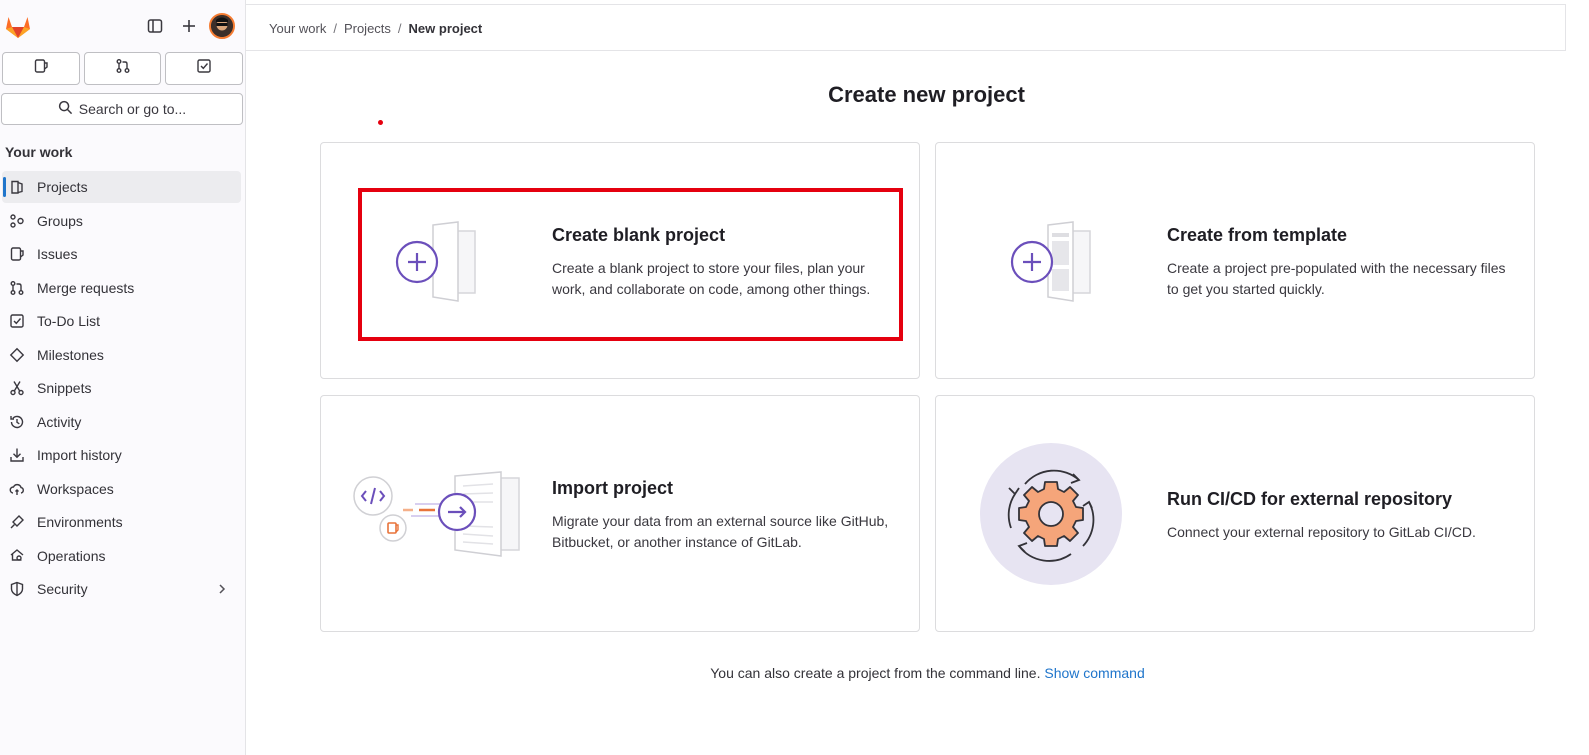 The height and width of the screenshot is (755, 1589). What do you see at coordinates (17, 355) in the screenshot?
I see `milestone-icon` at bounding box center [17, 355].